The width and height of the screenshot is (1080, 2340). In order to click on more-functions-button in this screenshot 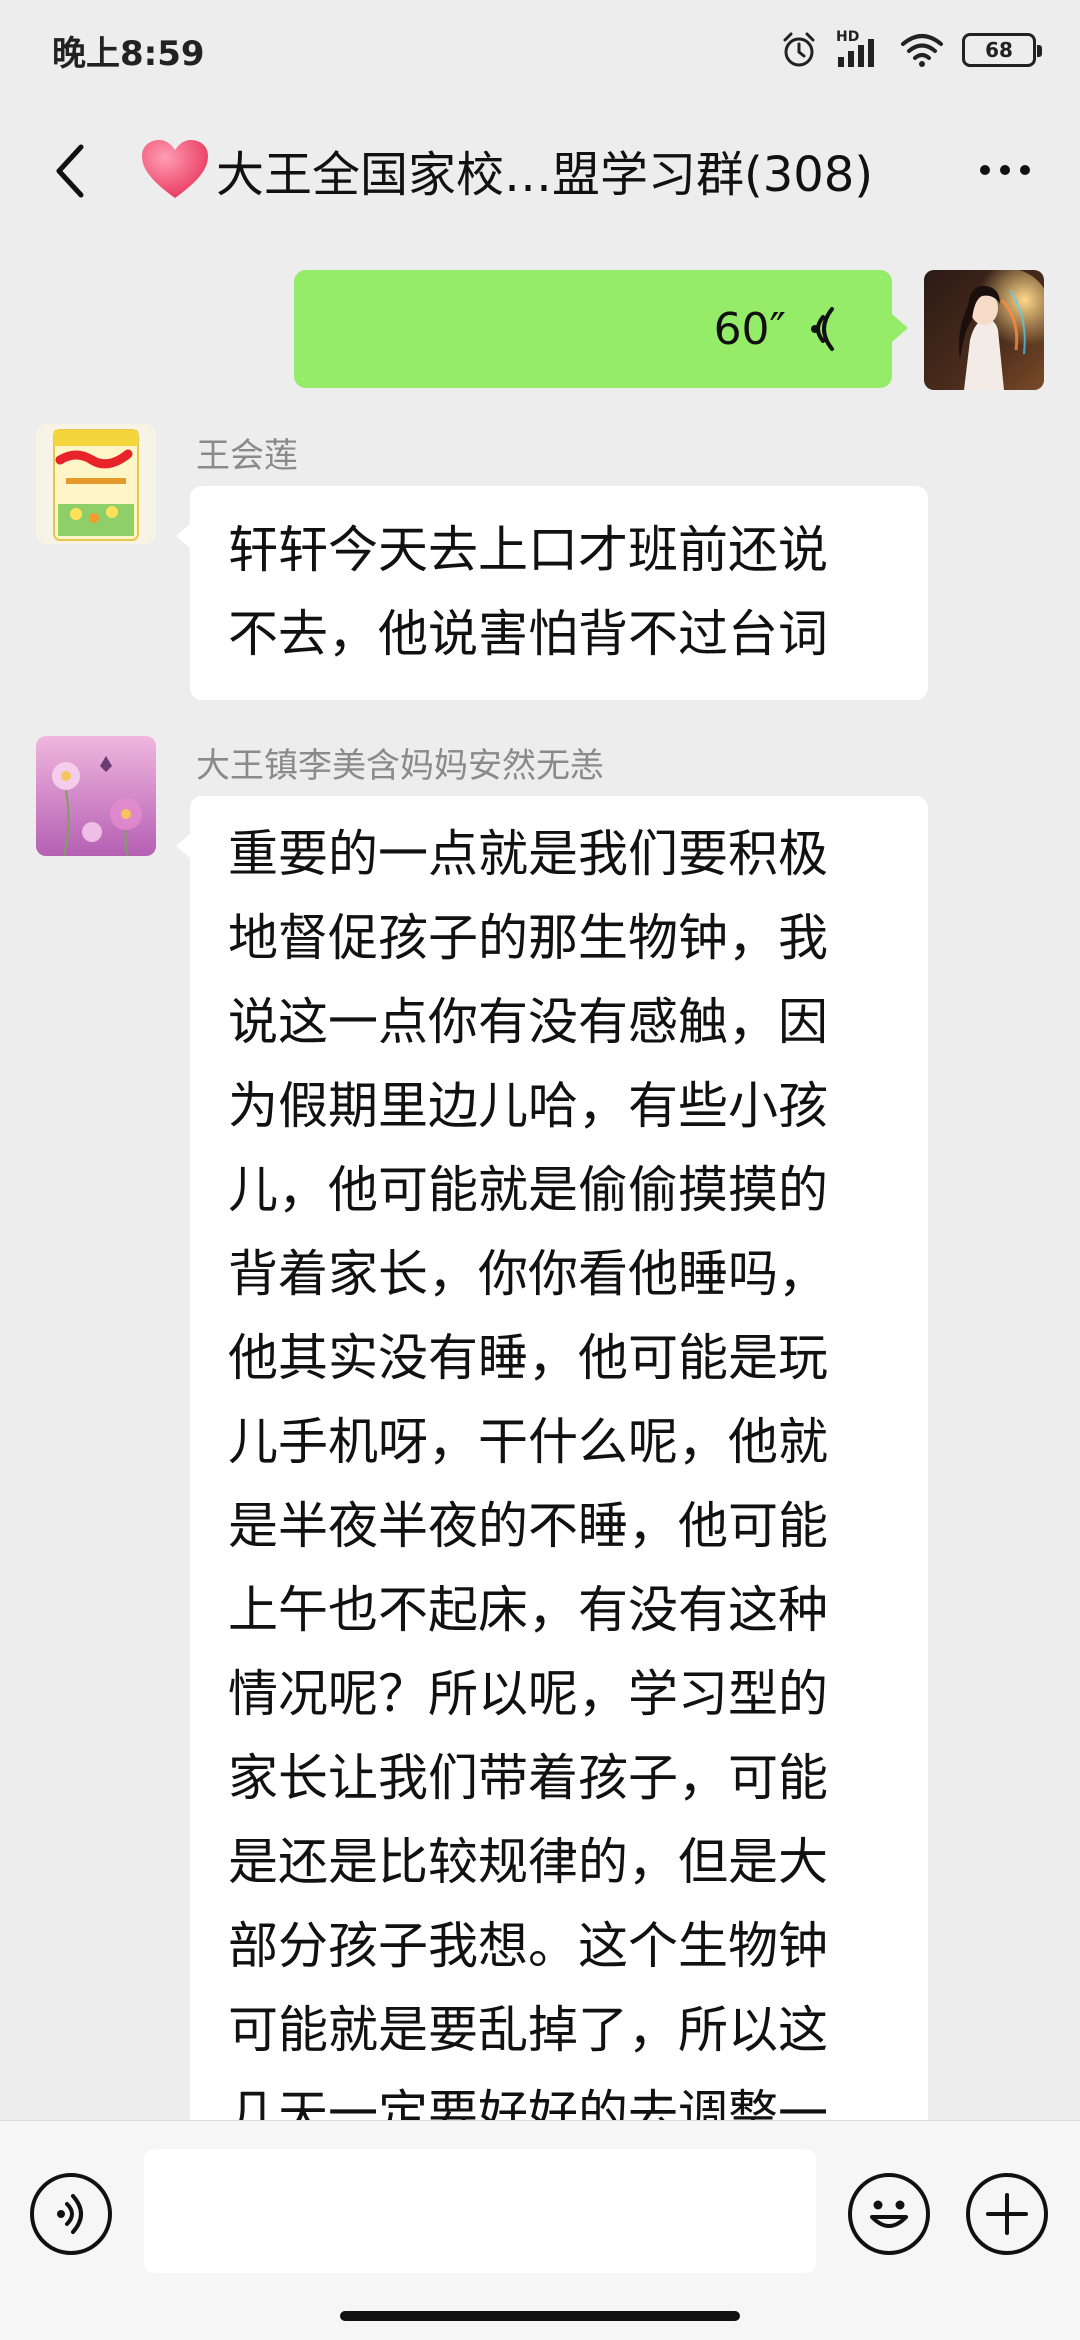, I will do `click(1007, 2214)`.